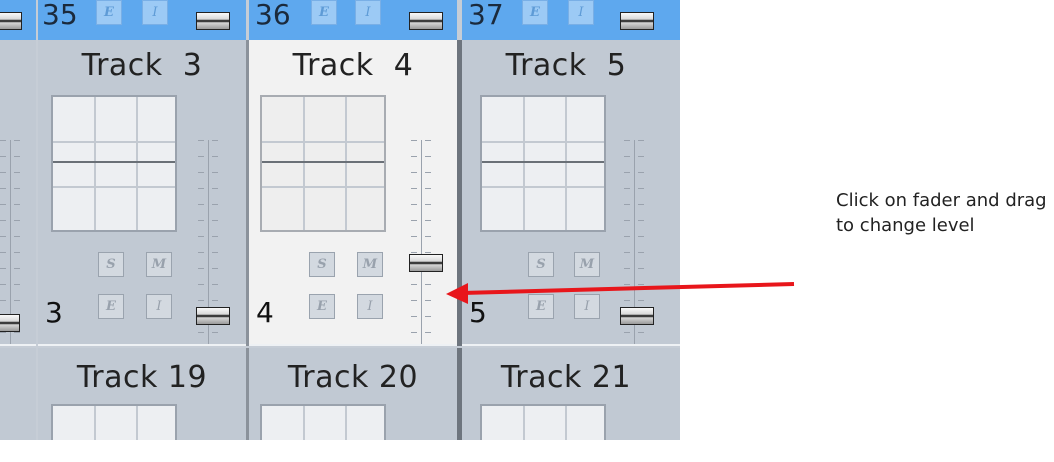 The height and width of the screenshot is (462, 1054). What do you see at coordinates (628, 288) in the screenshot?
I see `arrow-line` at bounding box center [628, 288].